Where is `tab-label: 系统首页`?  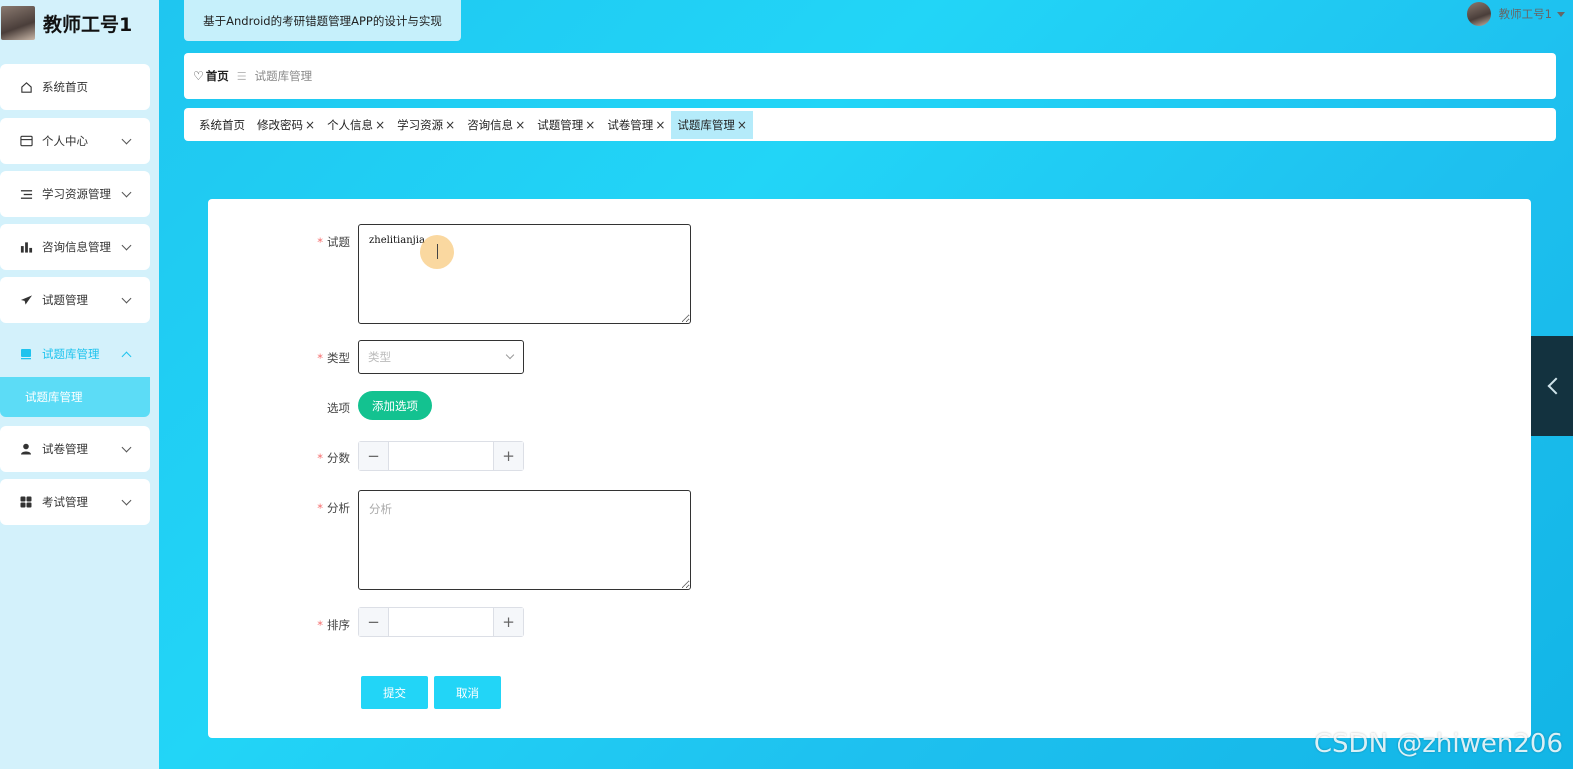
tab-label: 系统首页 is located at coordinates (222, 124).